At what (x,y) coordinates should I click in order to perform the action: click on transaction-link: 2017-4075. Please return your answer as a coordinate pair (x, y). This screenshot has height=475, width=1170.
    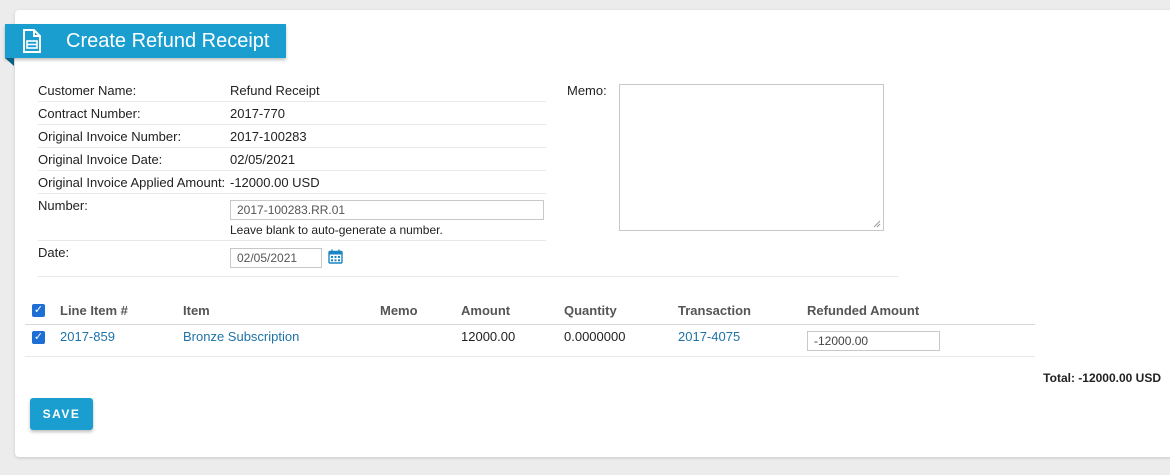
    Looking at the image, I should click on (709, 336).